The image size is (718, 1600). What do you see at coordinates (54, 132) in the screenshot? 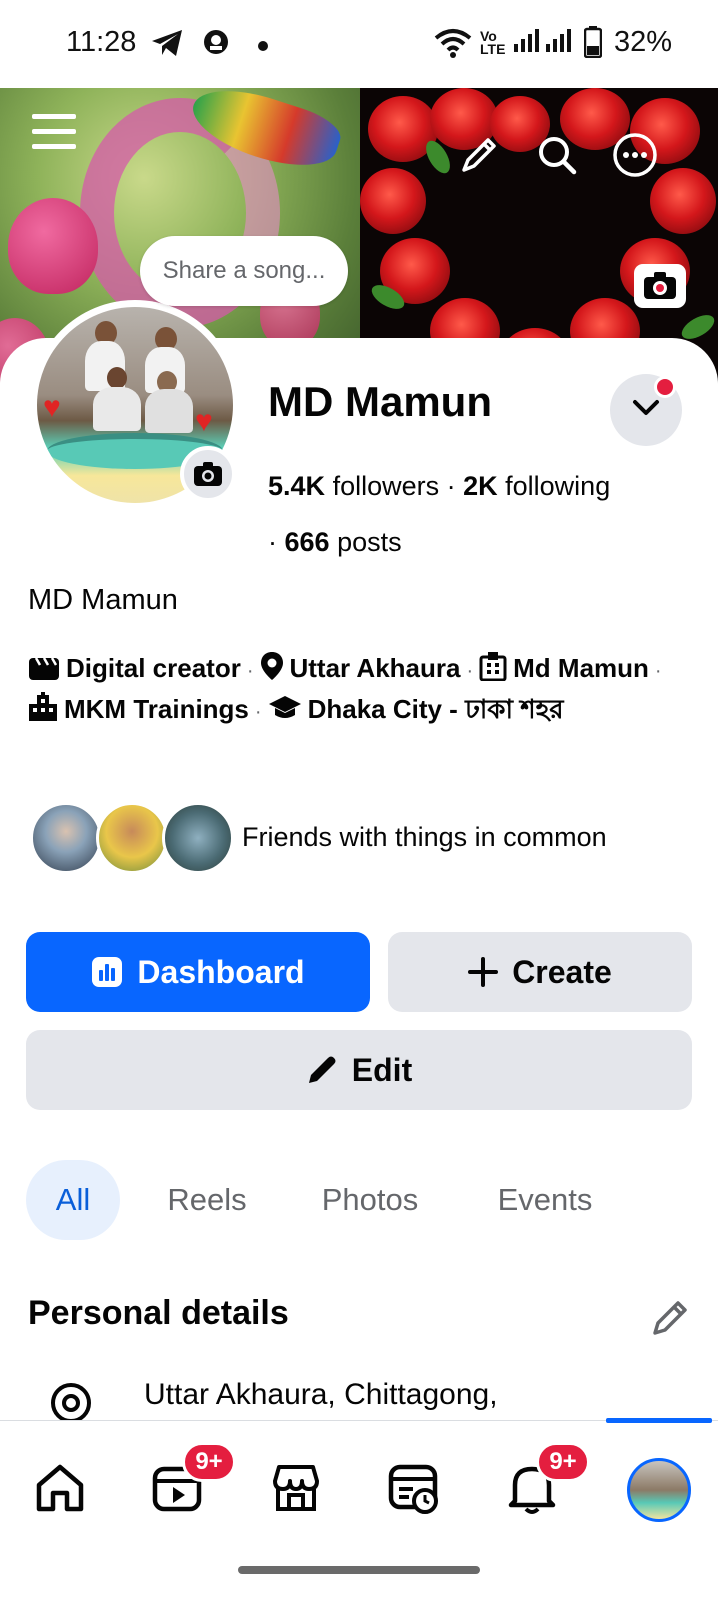
I see `menu-icon` at bounding box center [54, 132].